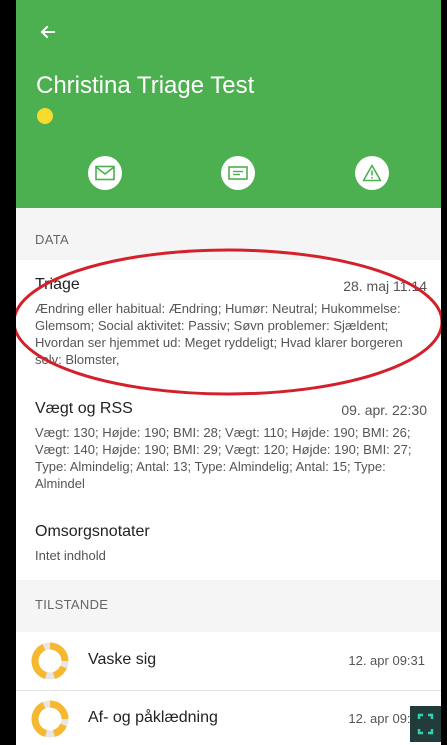  What do you see at coordinates (386, 660) in the screenshot?
I see `condition-time: 12. apr 09:31` at bounding box center [386, 660].